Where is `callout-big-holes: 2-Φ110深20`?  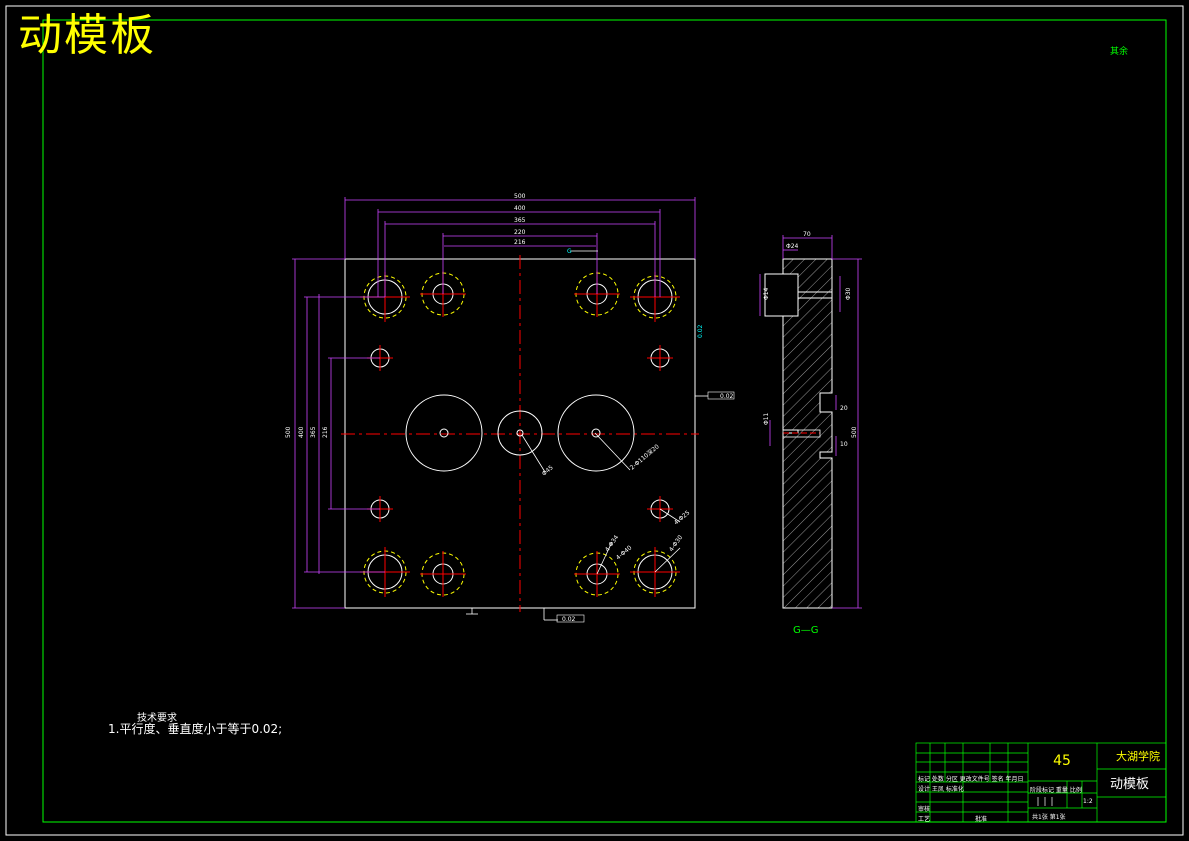
callout-big-holes: 2-Φ110深20 is located at coordinates (644, 456).